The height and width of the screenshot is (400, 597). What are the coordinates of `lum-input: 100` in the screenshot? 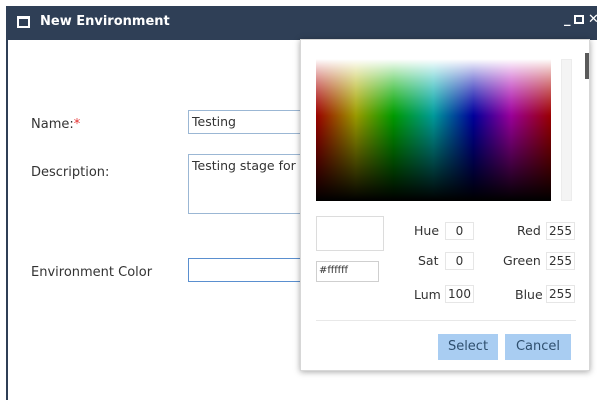 It's located at (459, 294).